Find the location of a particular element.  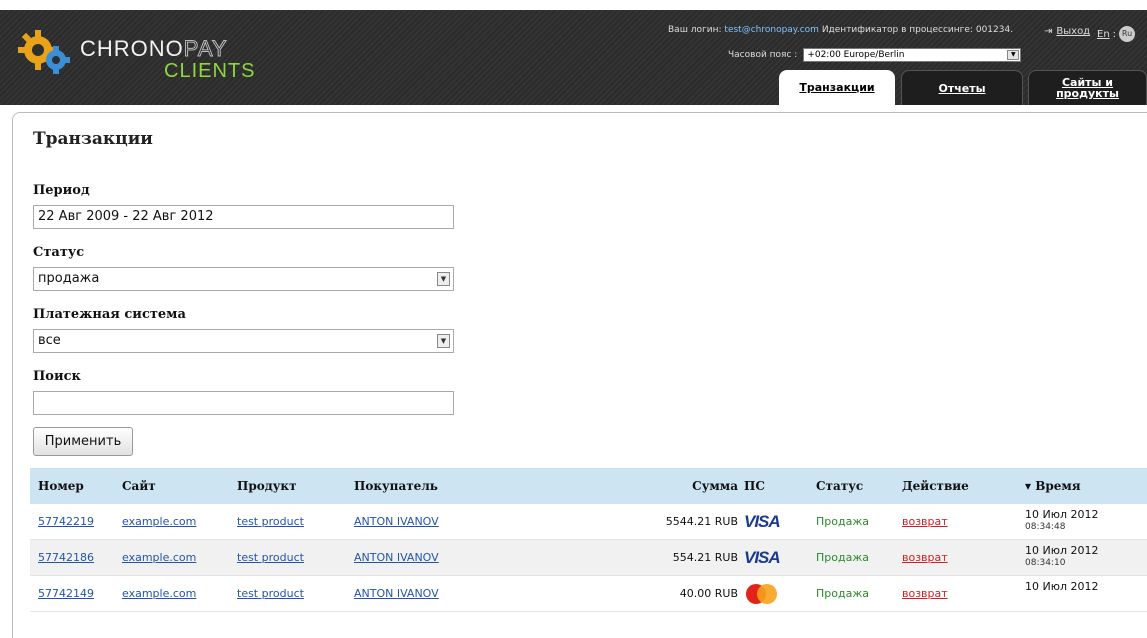

brand-name: CHRONOPAY is located at coordinates (154, 49).